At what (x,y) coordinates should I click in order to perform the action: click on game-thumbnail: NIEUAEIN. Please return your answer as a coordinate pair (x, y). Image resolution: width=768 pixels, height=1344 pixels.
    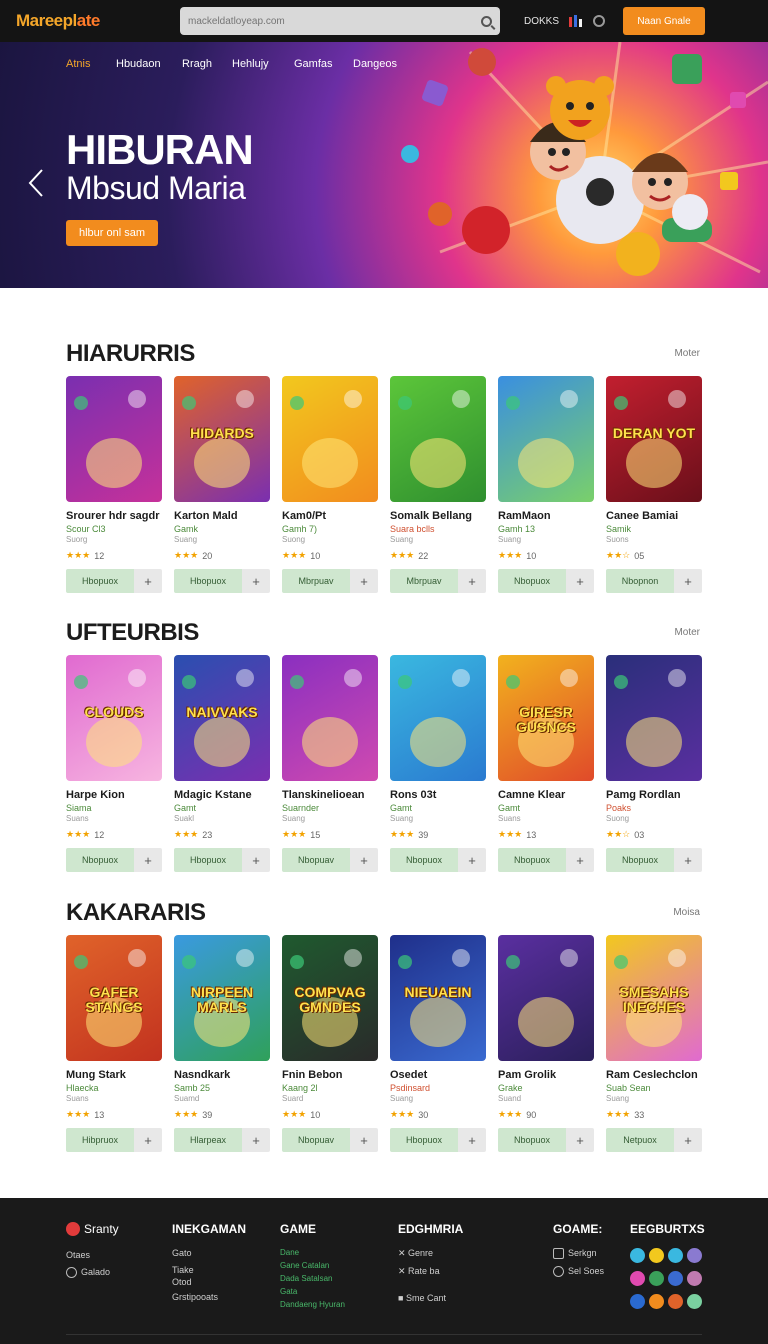
    Looking at the image, I should click on (438, 998).